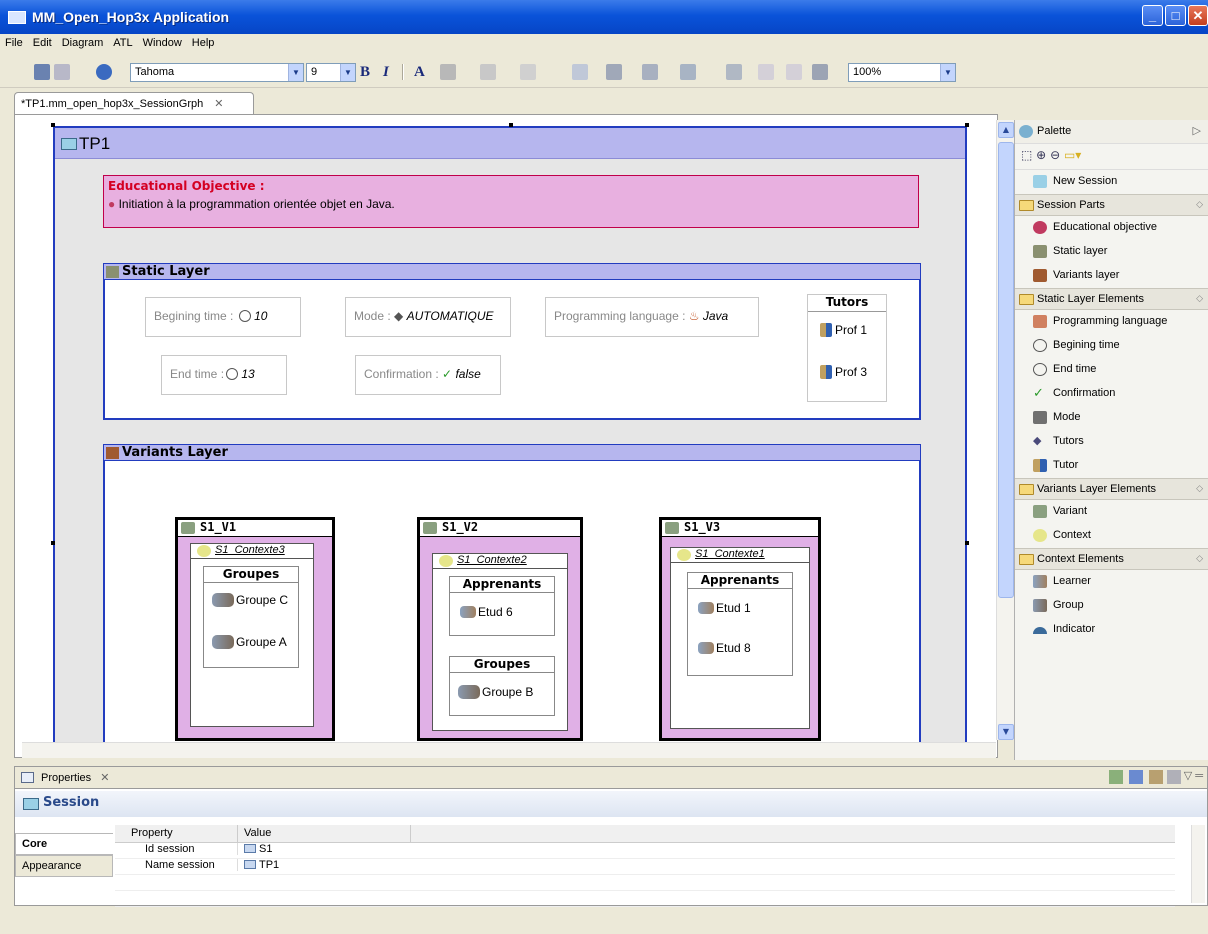 Image resolution: width=1208 pixels, height=934 pixels. Describe the element at coordinates (1111, 299) in the screenshot. I see `palette-drawer-static-layer-elements: Static Layer Elements ◇` at that location.